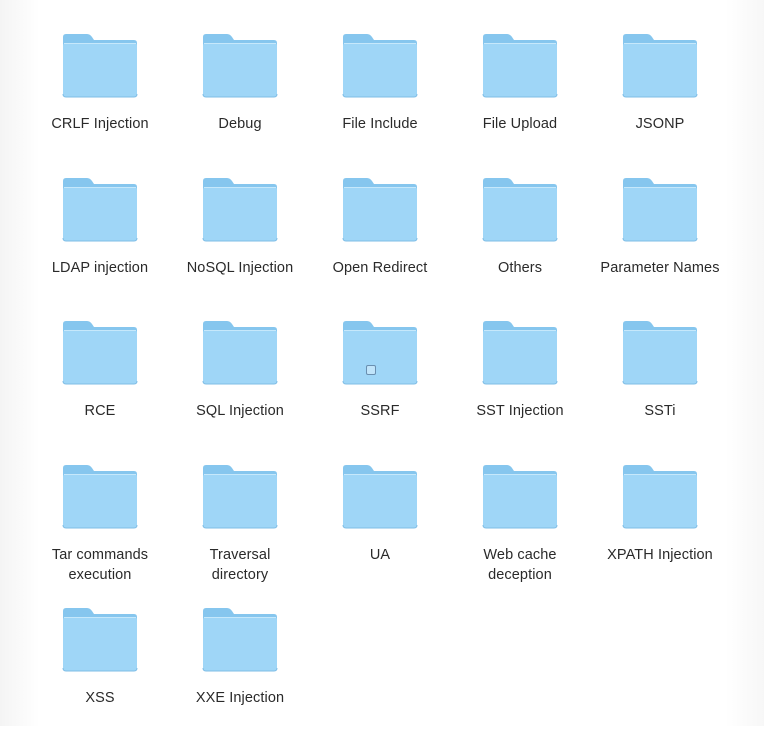 This screenshot has height=750, width=764. What do you see at coordinates (520, 124) in the screenshot?
I see `folder-label: File Upload` at bounding box center [520, 124].